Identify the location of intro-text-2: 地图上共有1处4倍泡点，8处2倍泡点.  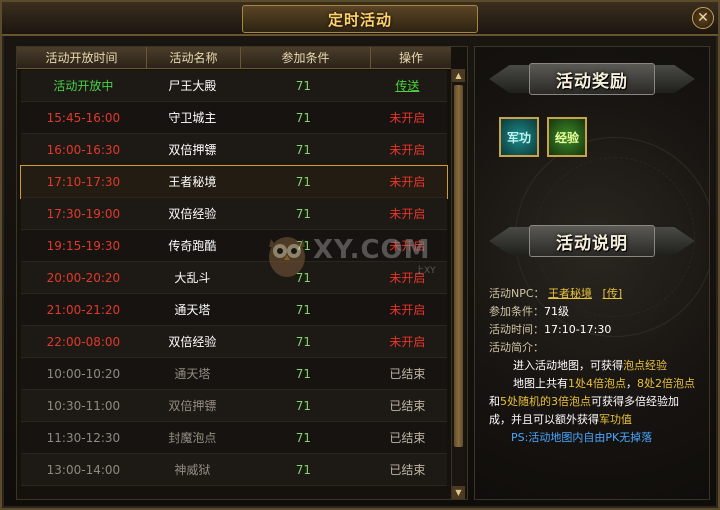
(598, 384).